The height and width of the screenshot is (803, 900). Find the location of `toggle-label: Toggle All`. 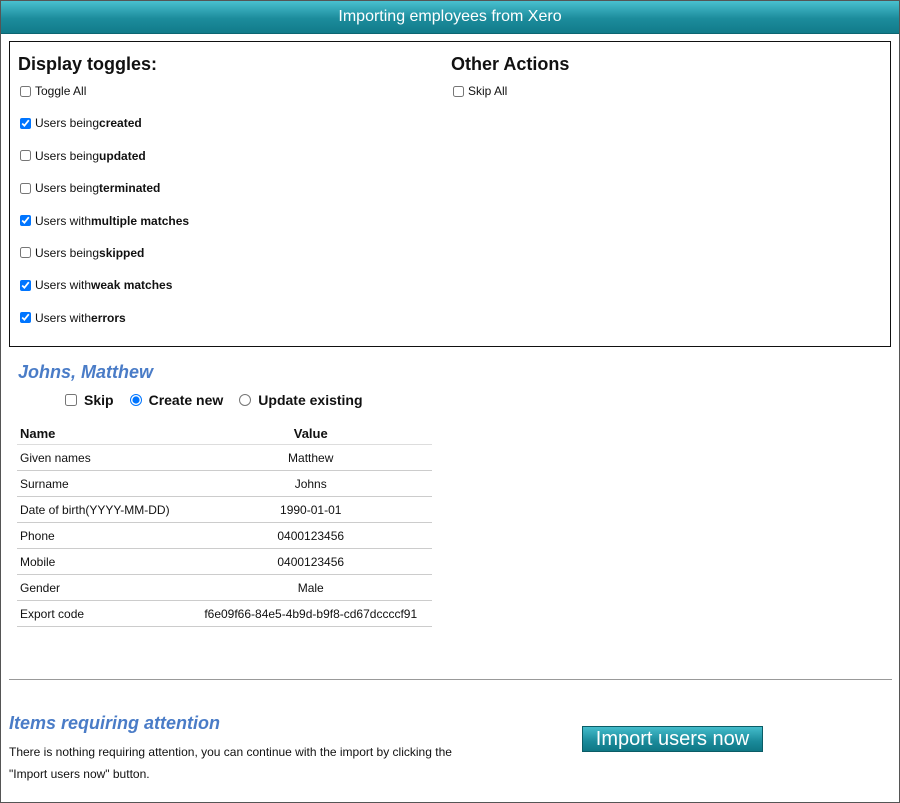

toggle-label: Toggle All is located at coordinates (61, 91).